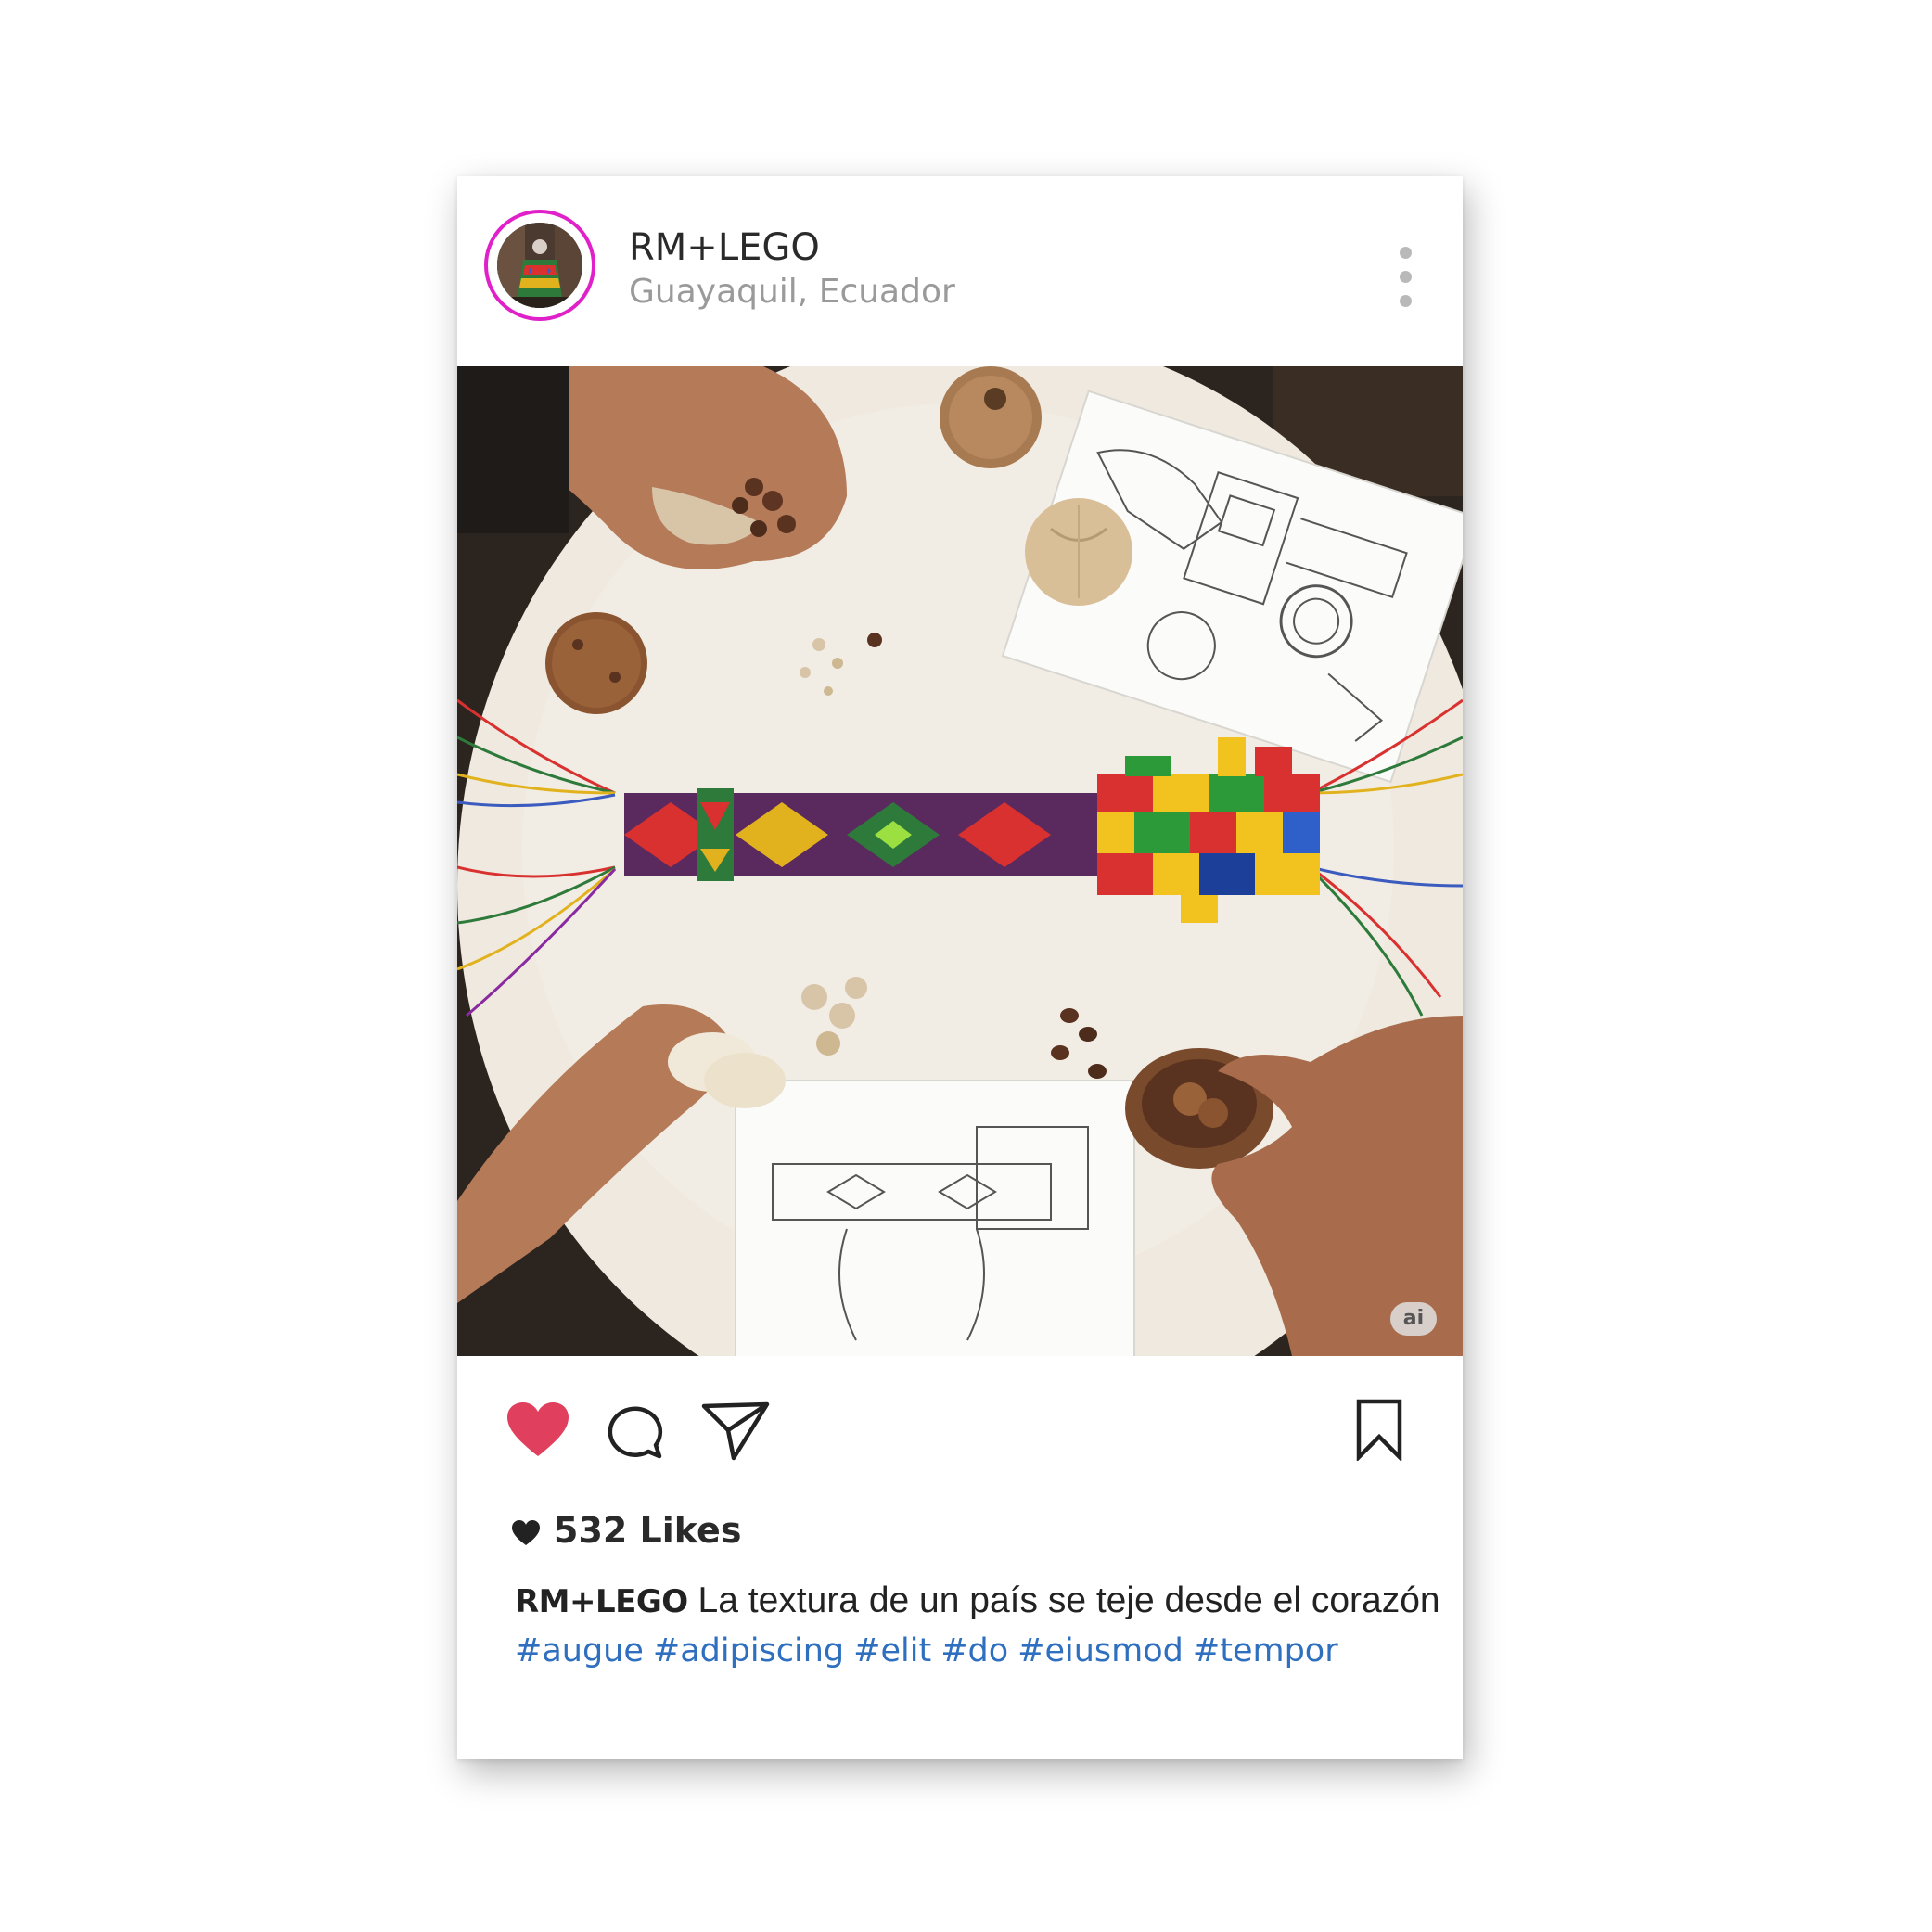 The width and height of the screenshot is (1932, 1932). I want to click on ai-generated-badge: ai, so click(1413, 1319).